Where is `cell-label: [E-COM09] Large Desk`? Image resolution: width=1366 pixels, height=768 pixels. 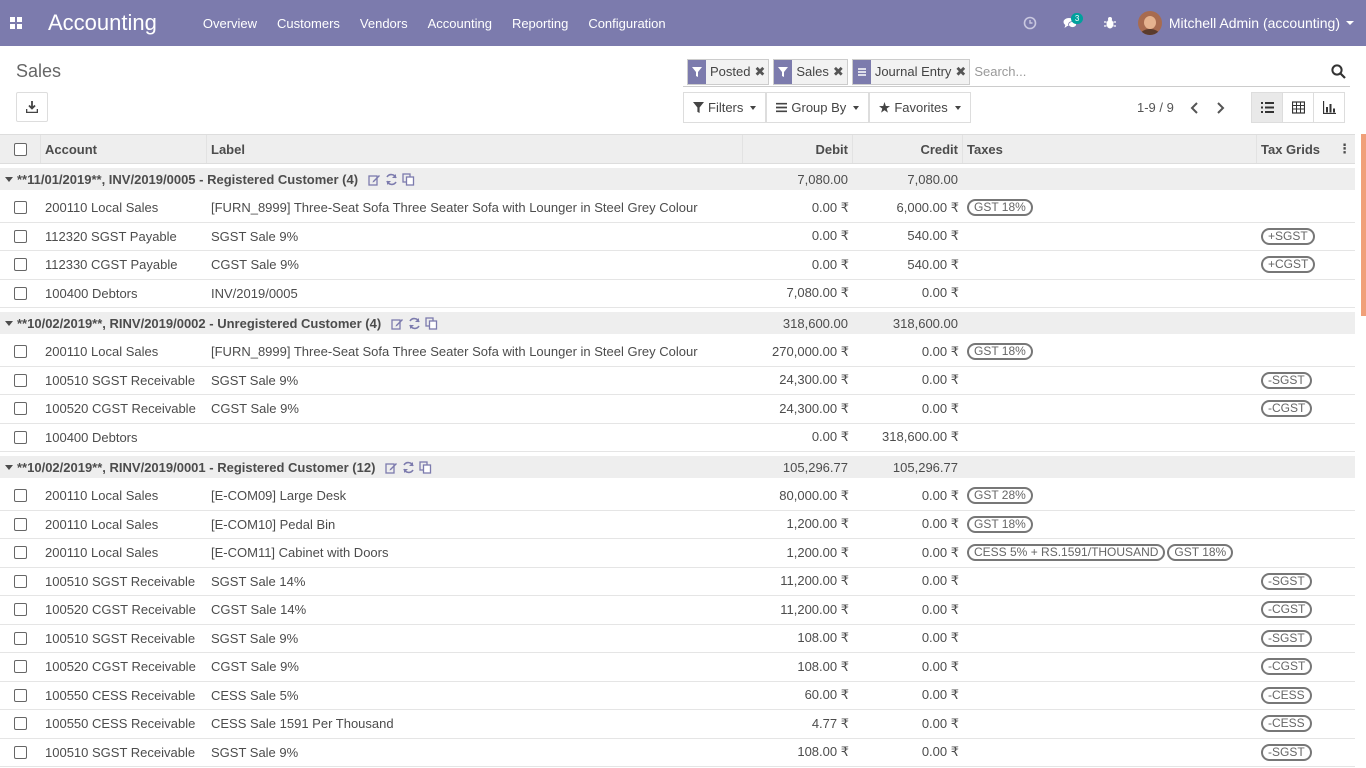 cell-label: [E-COM09] Large Desk is located at coordinates (475, 495).